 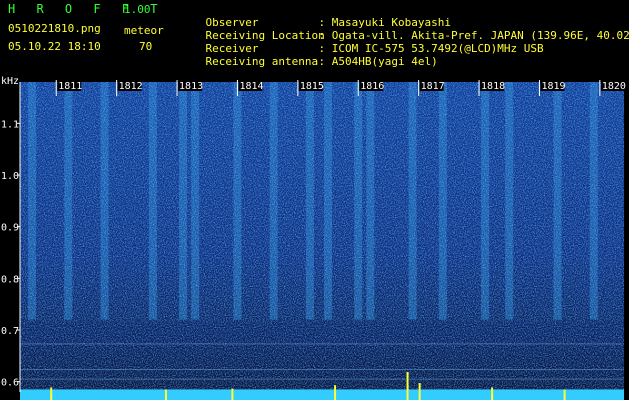 What do you see at coordinates (433, 86) in the screenshot?
I see `x-tick-label: 1817` at bounding box center [433, 86].